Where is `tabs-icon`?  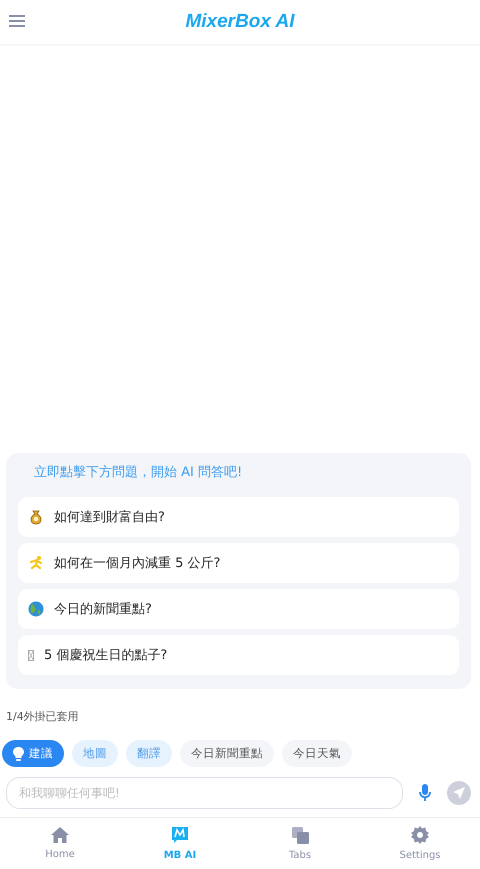 tabs-icon is located at coordinates (300, 835).